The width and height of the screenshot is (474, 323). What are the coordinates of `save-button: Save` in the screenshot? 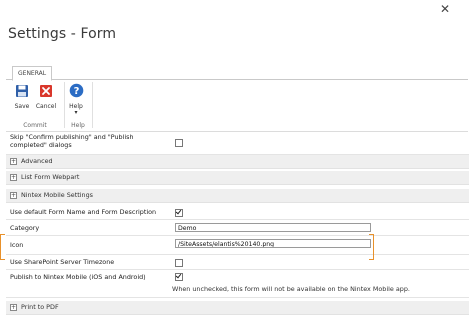 It's located at (22, 96).